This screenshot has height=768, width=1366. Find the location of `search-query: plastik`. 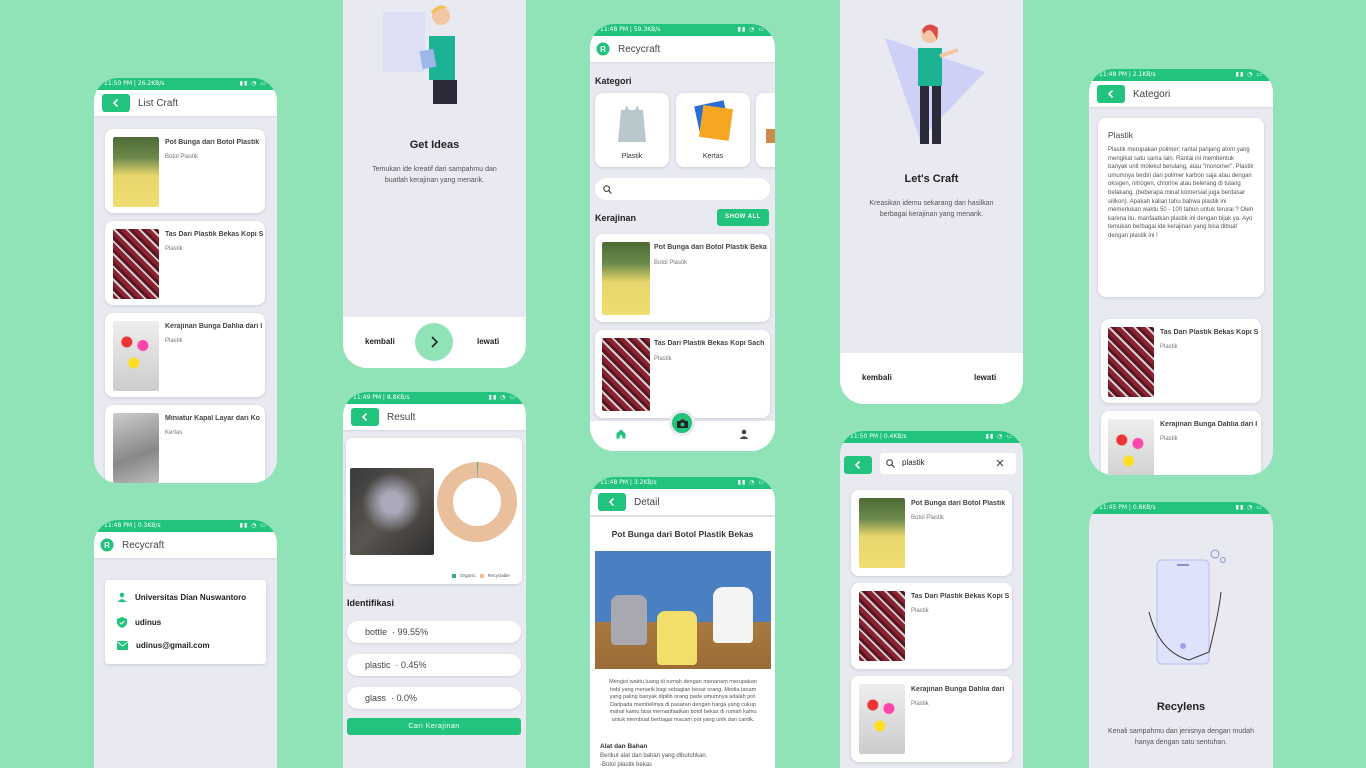

search-query: plastik is located at coordinates (913, 462).